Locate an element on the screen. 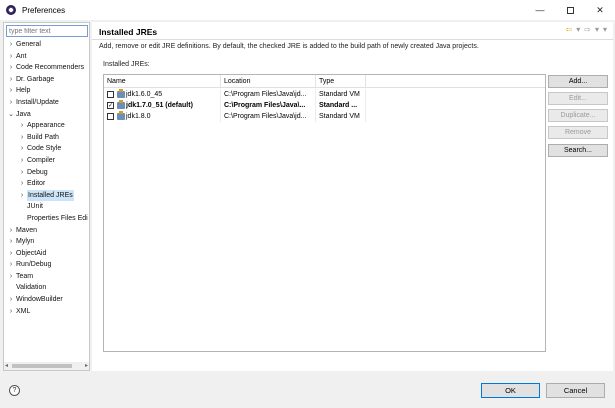  tree-item: › Build Path is located at coordinates (46, 138).